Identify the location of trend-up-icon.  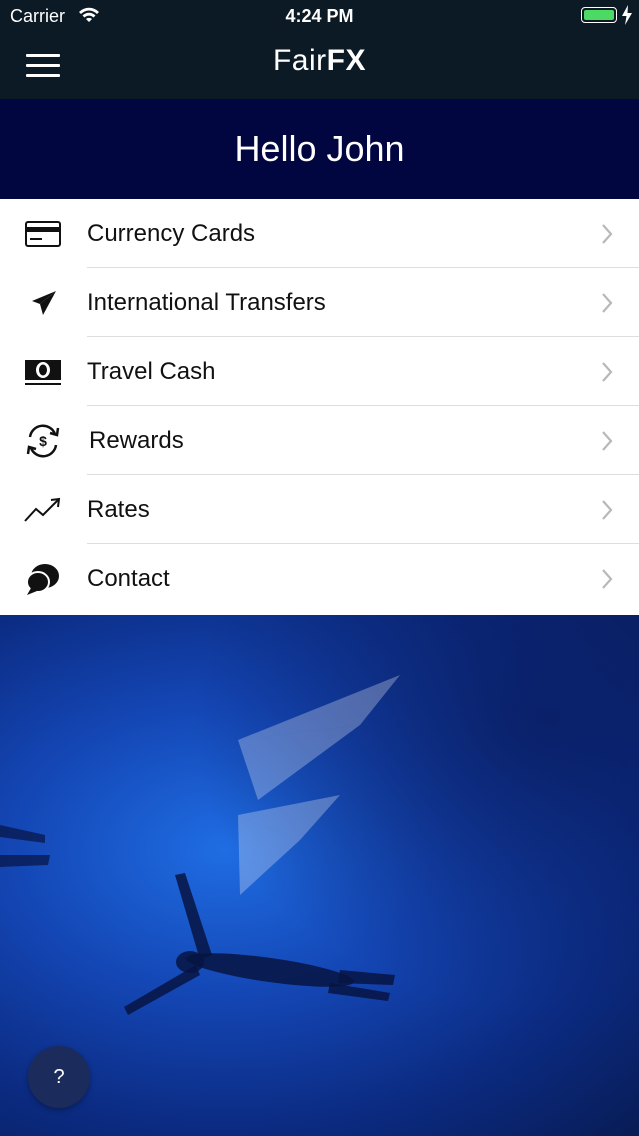
(43, 510).